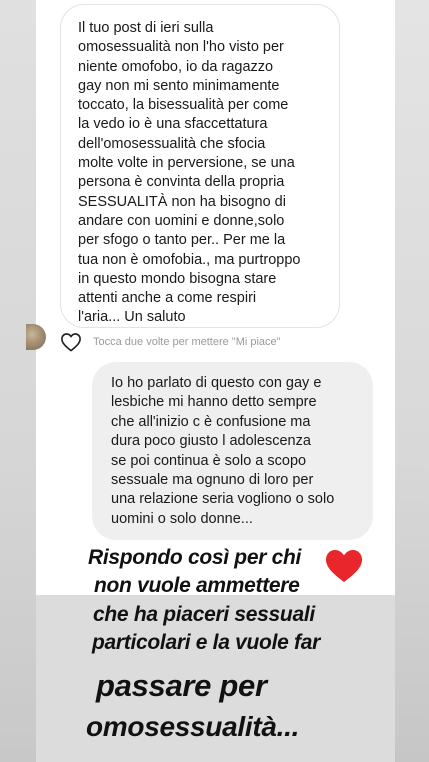 Image resolution: width=429 pixels, height=762 pixels. Describe the element at coordinates (18, 381) in the screenshot. I see `background-left-edge` at that location.